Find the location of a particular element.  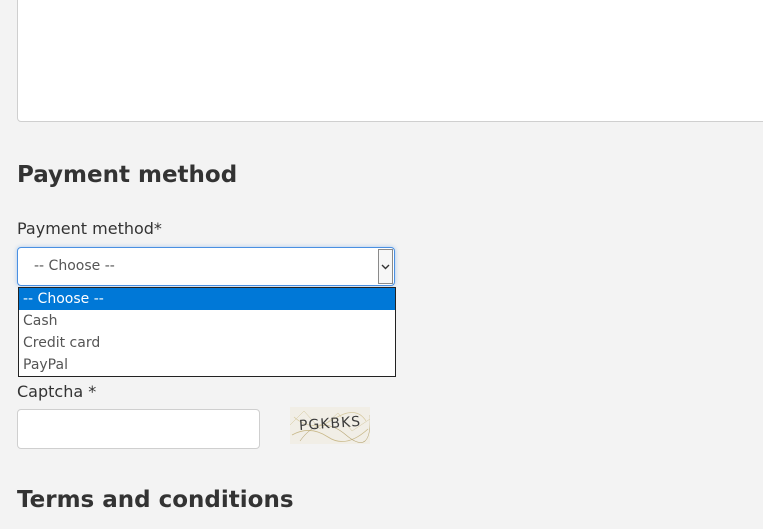

payment-method-label: Payment method* is located at coordinates (89, 228).